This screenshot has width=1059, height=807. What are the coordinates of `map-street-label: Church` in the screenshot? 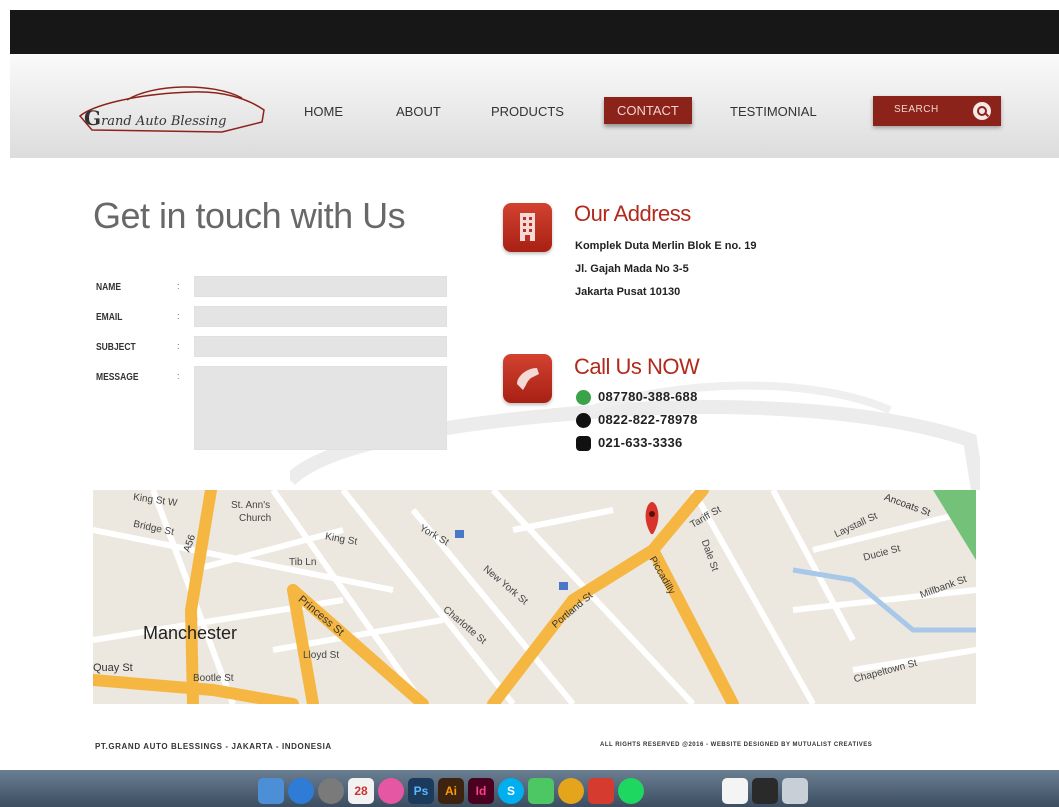 It's located at (255, 518).